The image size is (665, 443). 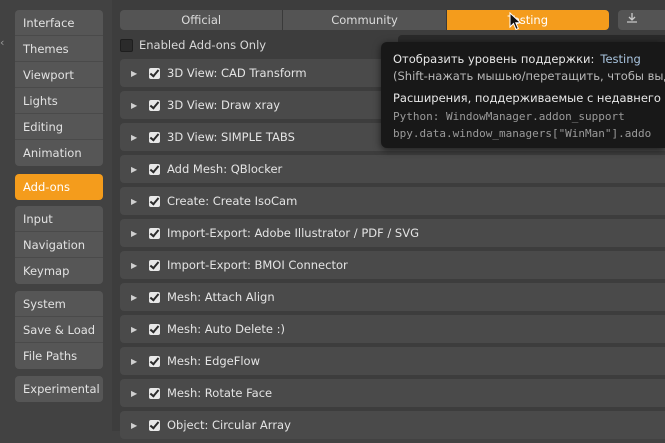 I want to click on sidebar-item-system: System, so click(x=59, y=304).